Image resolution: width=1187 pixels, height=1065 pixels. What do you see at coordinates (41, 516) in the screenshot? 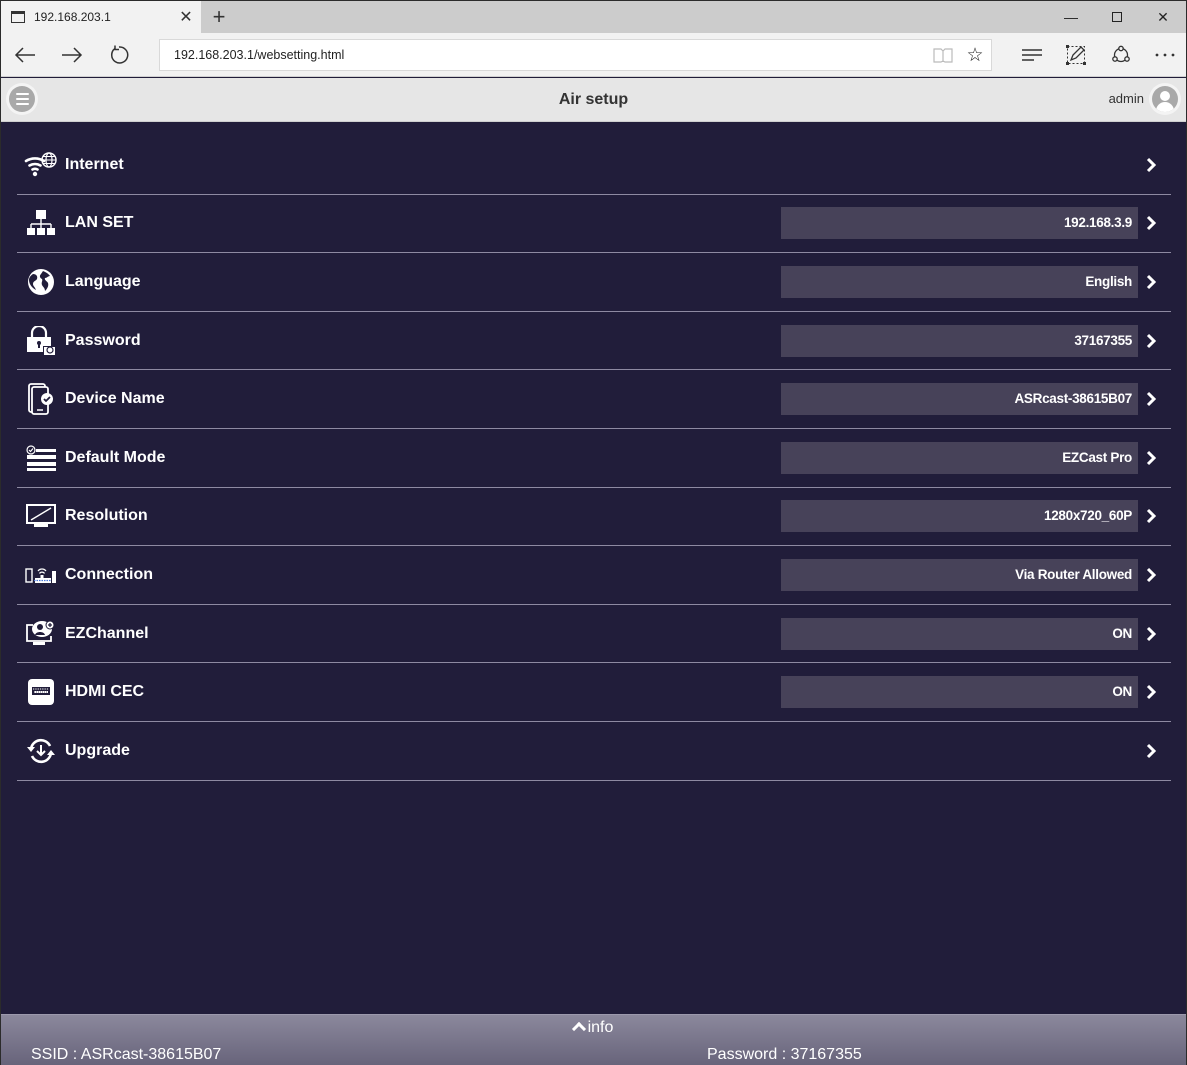
I see `monitor-icon` at bounding box center [41, 516].